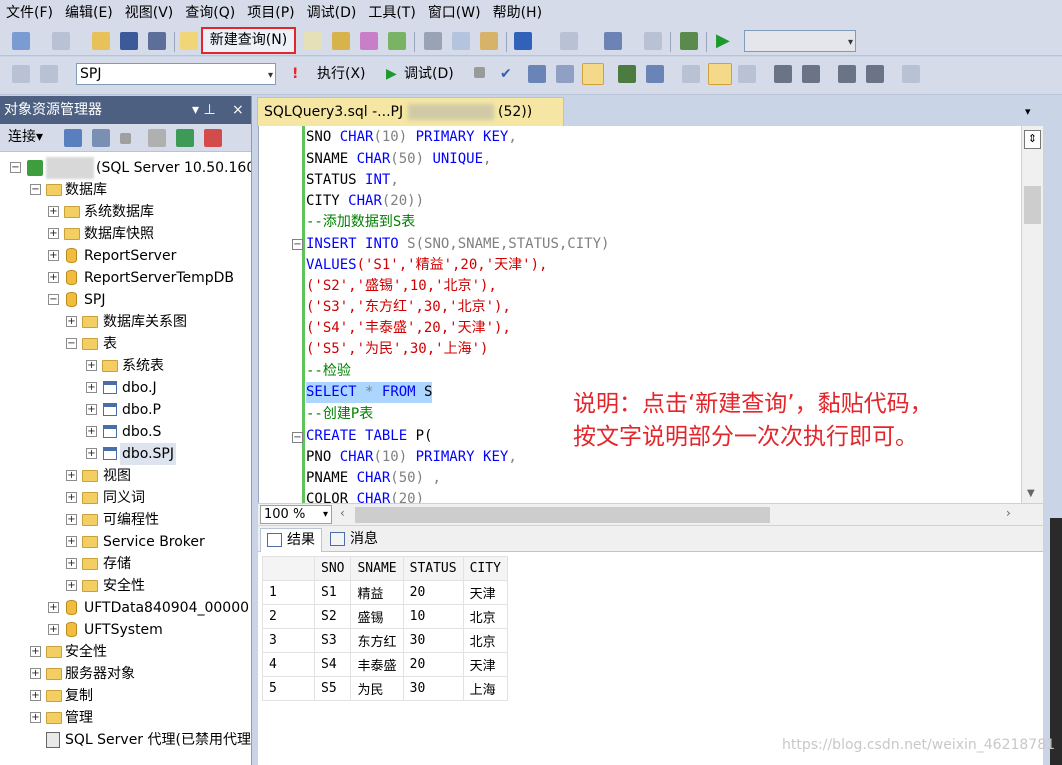  What do you see at coordinates (691, 74) in the screenshot?
I see `results-text-icon` at bounding box center [691, 74].